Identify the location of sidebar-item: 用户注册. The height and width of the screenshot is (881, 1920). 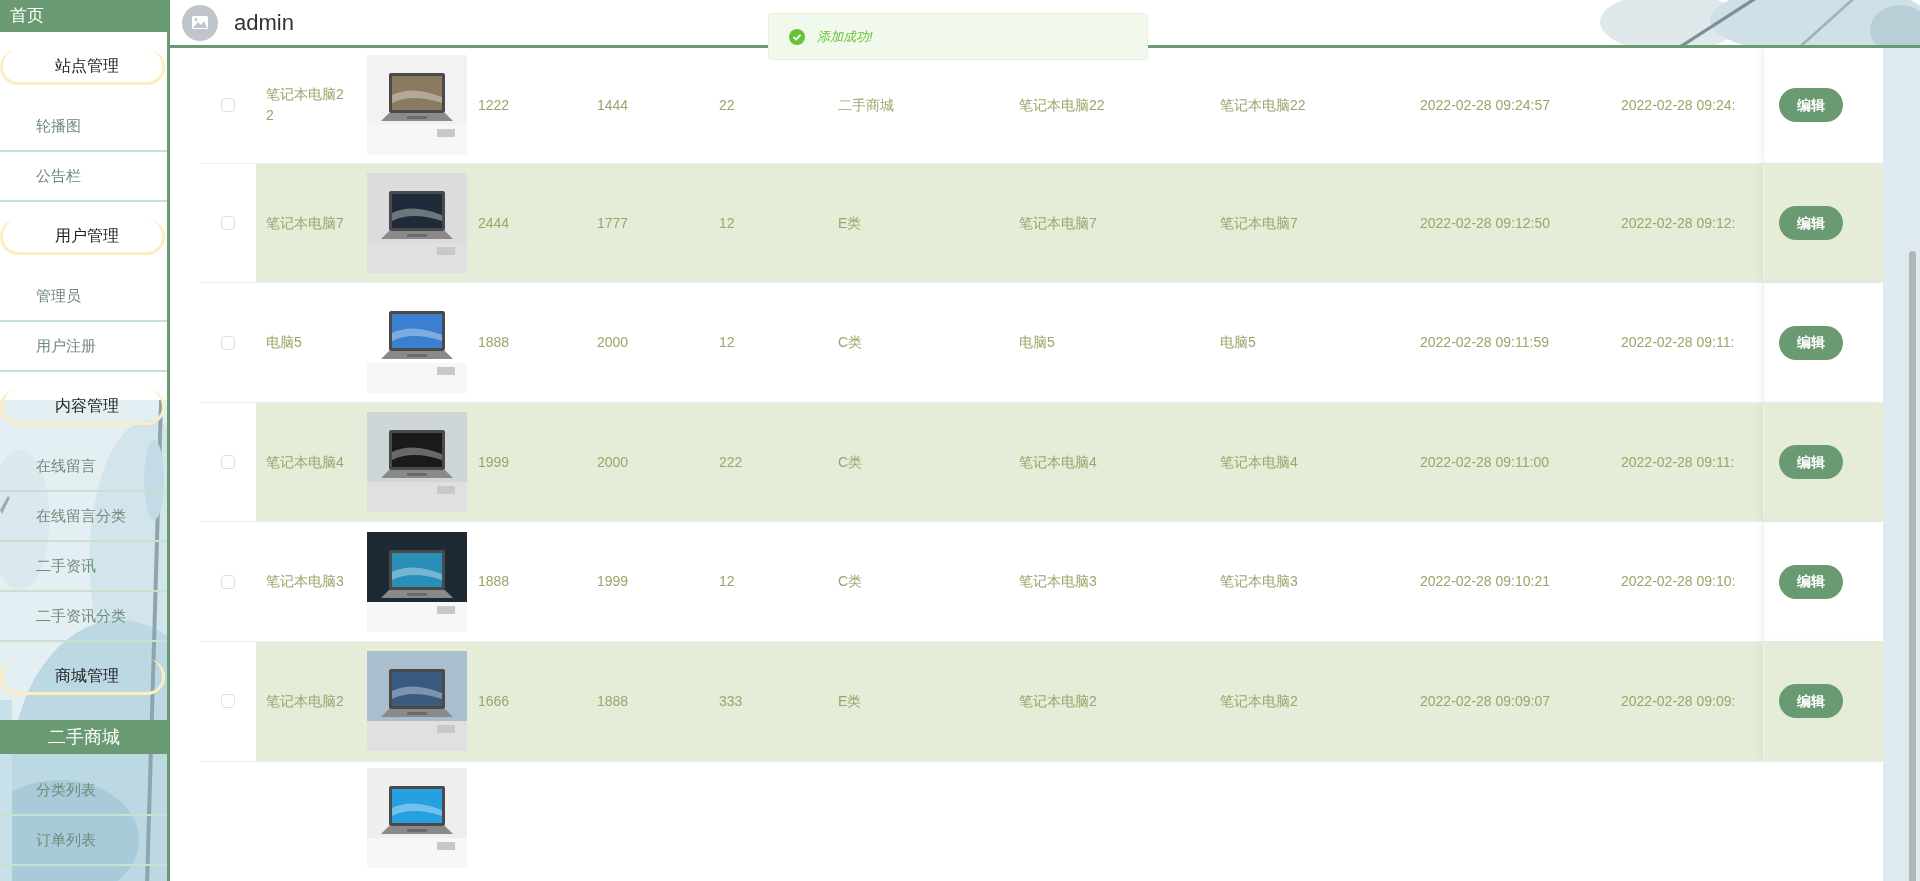
(48, 346).